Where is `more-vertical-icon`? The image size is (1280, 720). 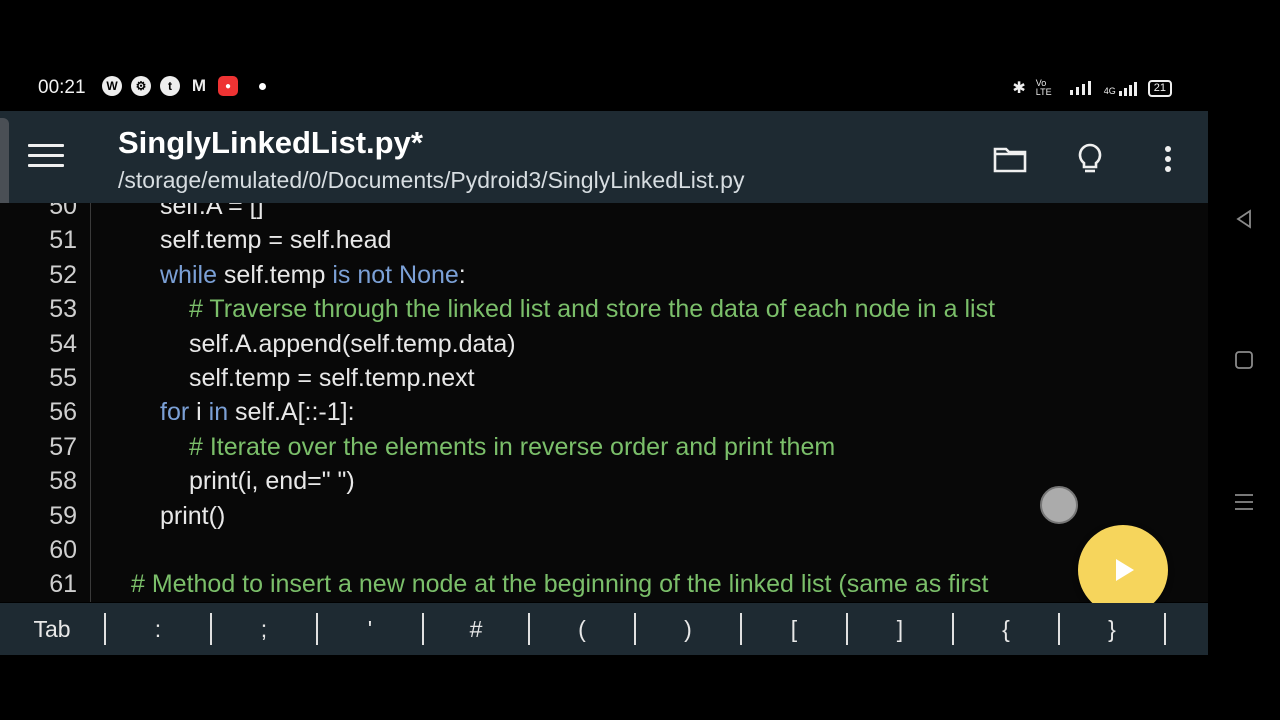 more-vertical-icon is located at coordinates (1168, 159).